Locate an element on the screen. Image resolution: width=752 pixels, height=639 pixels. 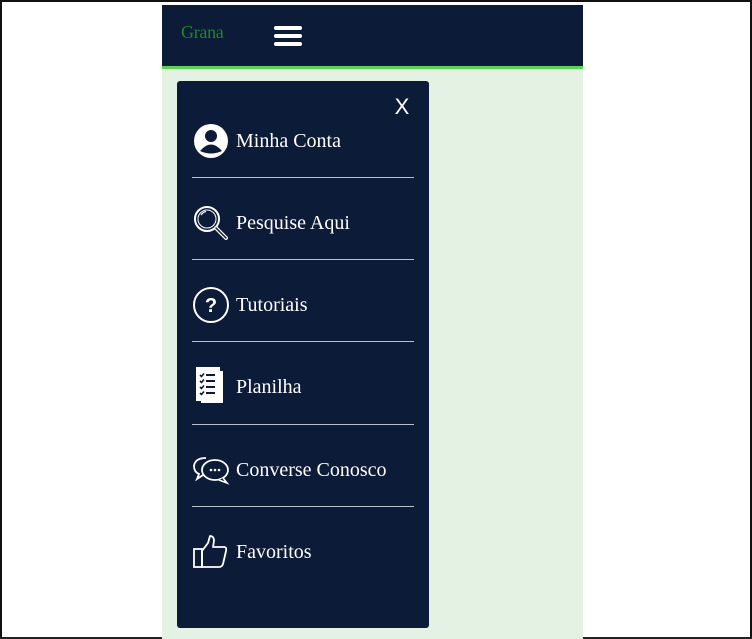
question-circle-icon: ? is located at coordinates (211, 305).